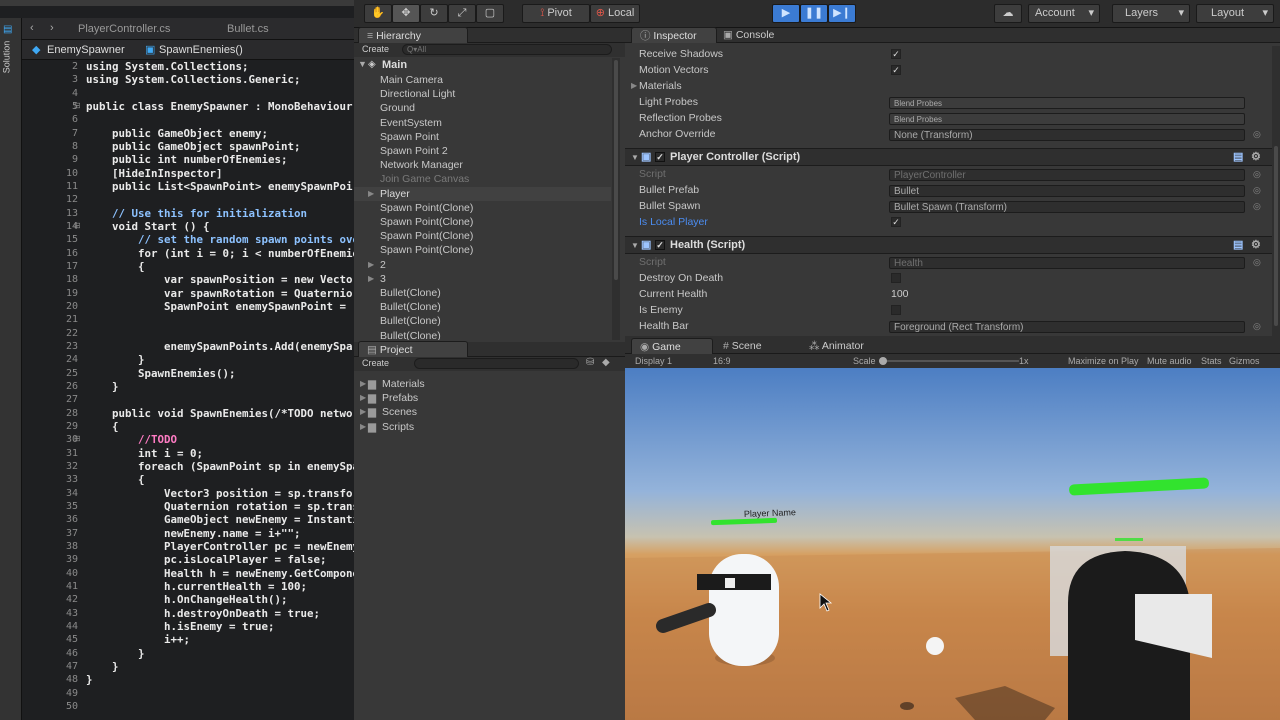 The image size is (1280, 720). What do you see at coordinates (556, 13) in the screenshot?
I see `pivot-toggle: ⟟ Pivot` at bounding box center [556, 13].